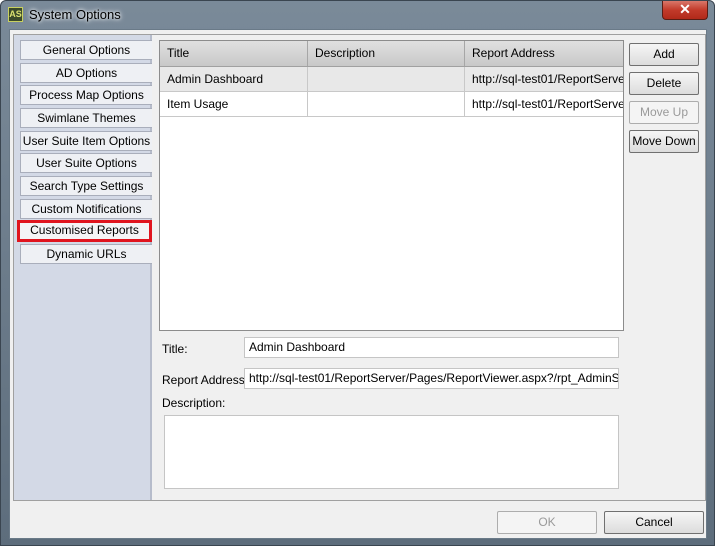 Image resolution: width=715 pixels, height=546 pixels. I want to click on cell-title: Admin Dashboard, so click(234, 79).